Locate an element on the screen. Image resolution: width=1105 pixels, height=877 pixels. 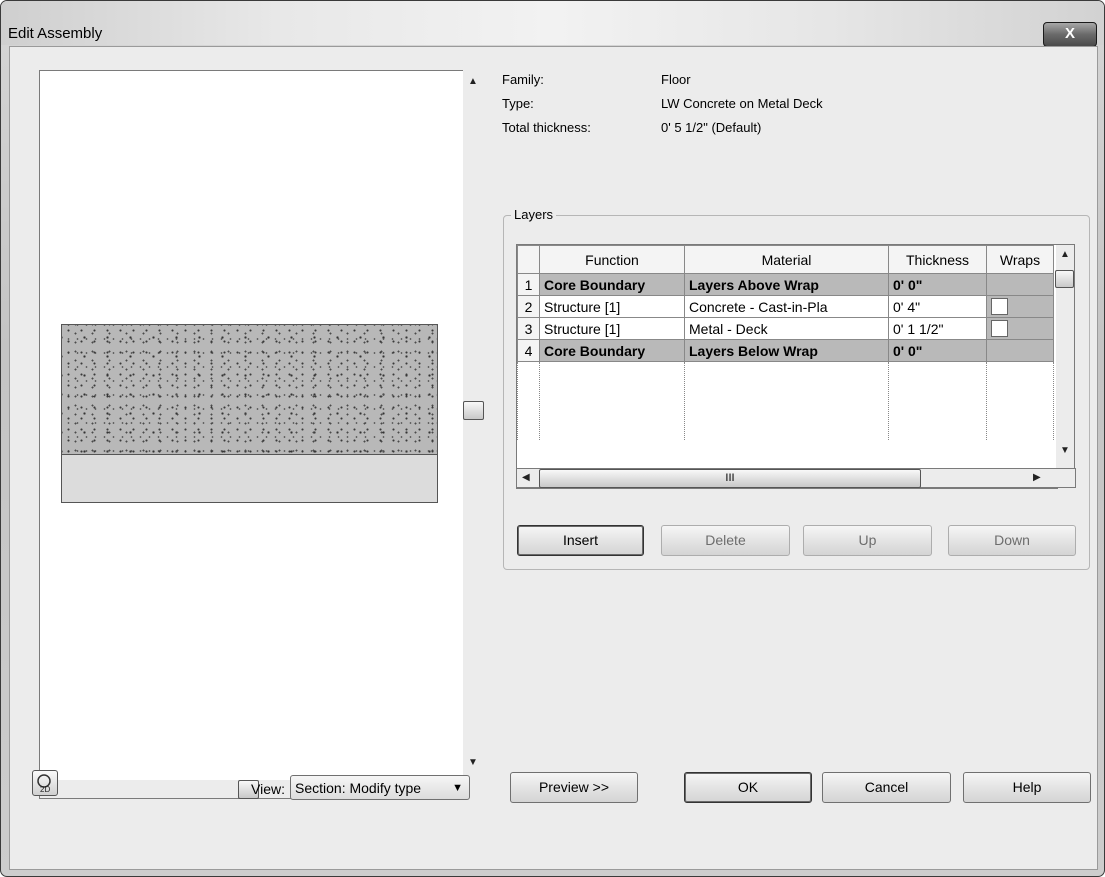
svg-text: 2D is located at coordinates (45, 789).